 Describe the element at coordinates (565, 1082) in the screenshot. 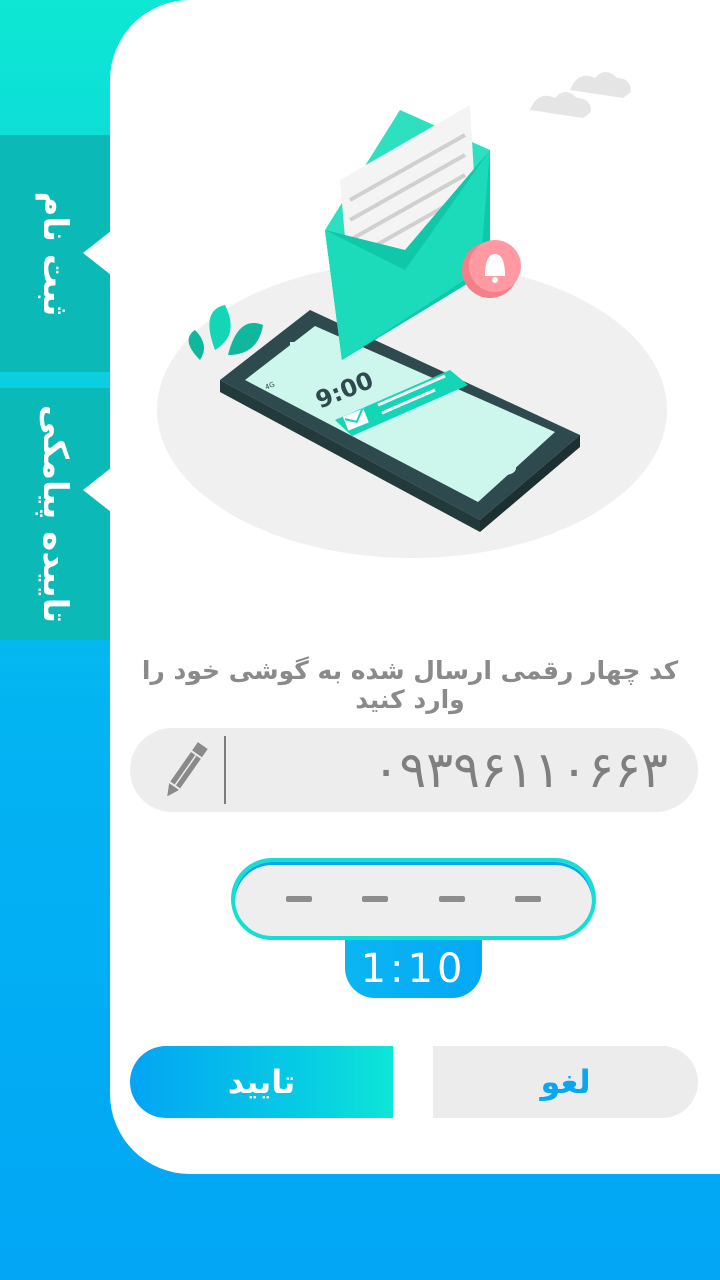

I see `cancel-button: لغو` at that location.